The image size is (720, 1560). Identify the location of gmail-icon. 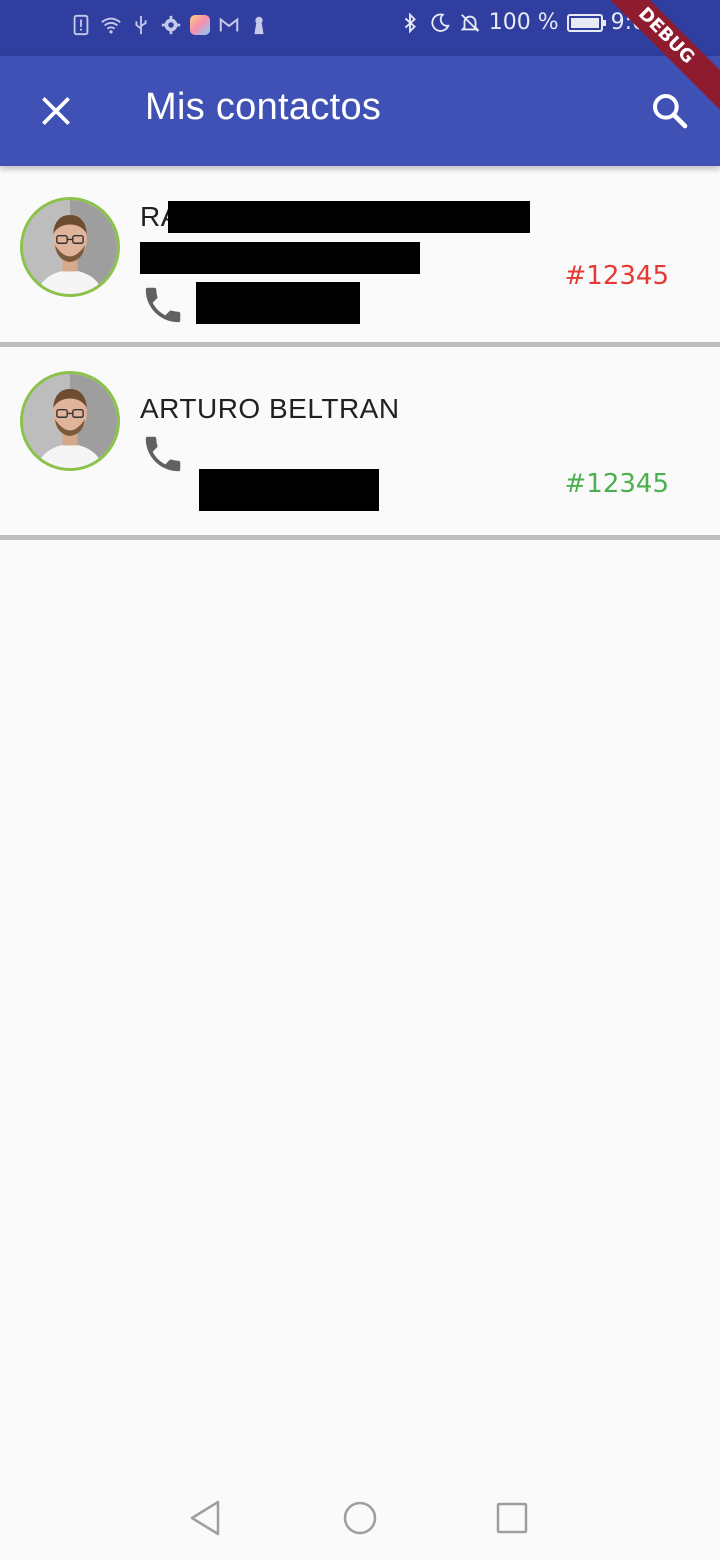
(229, 25).